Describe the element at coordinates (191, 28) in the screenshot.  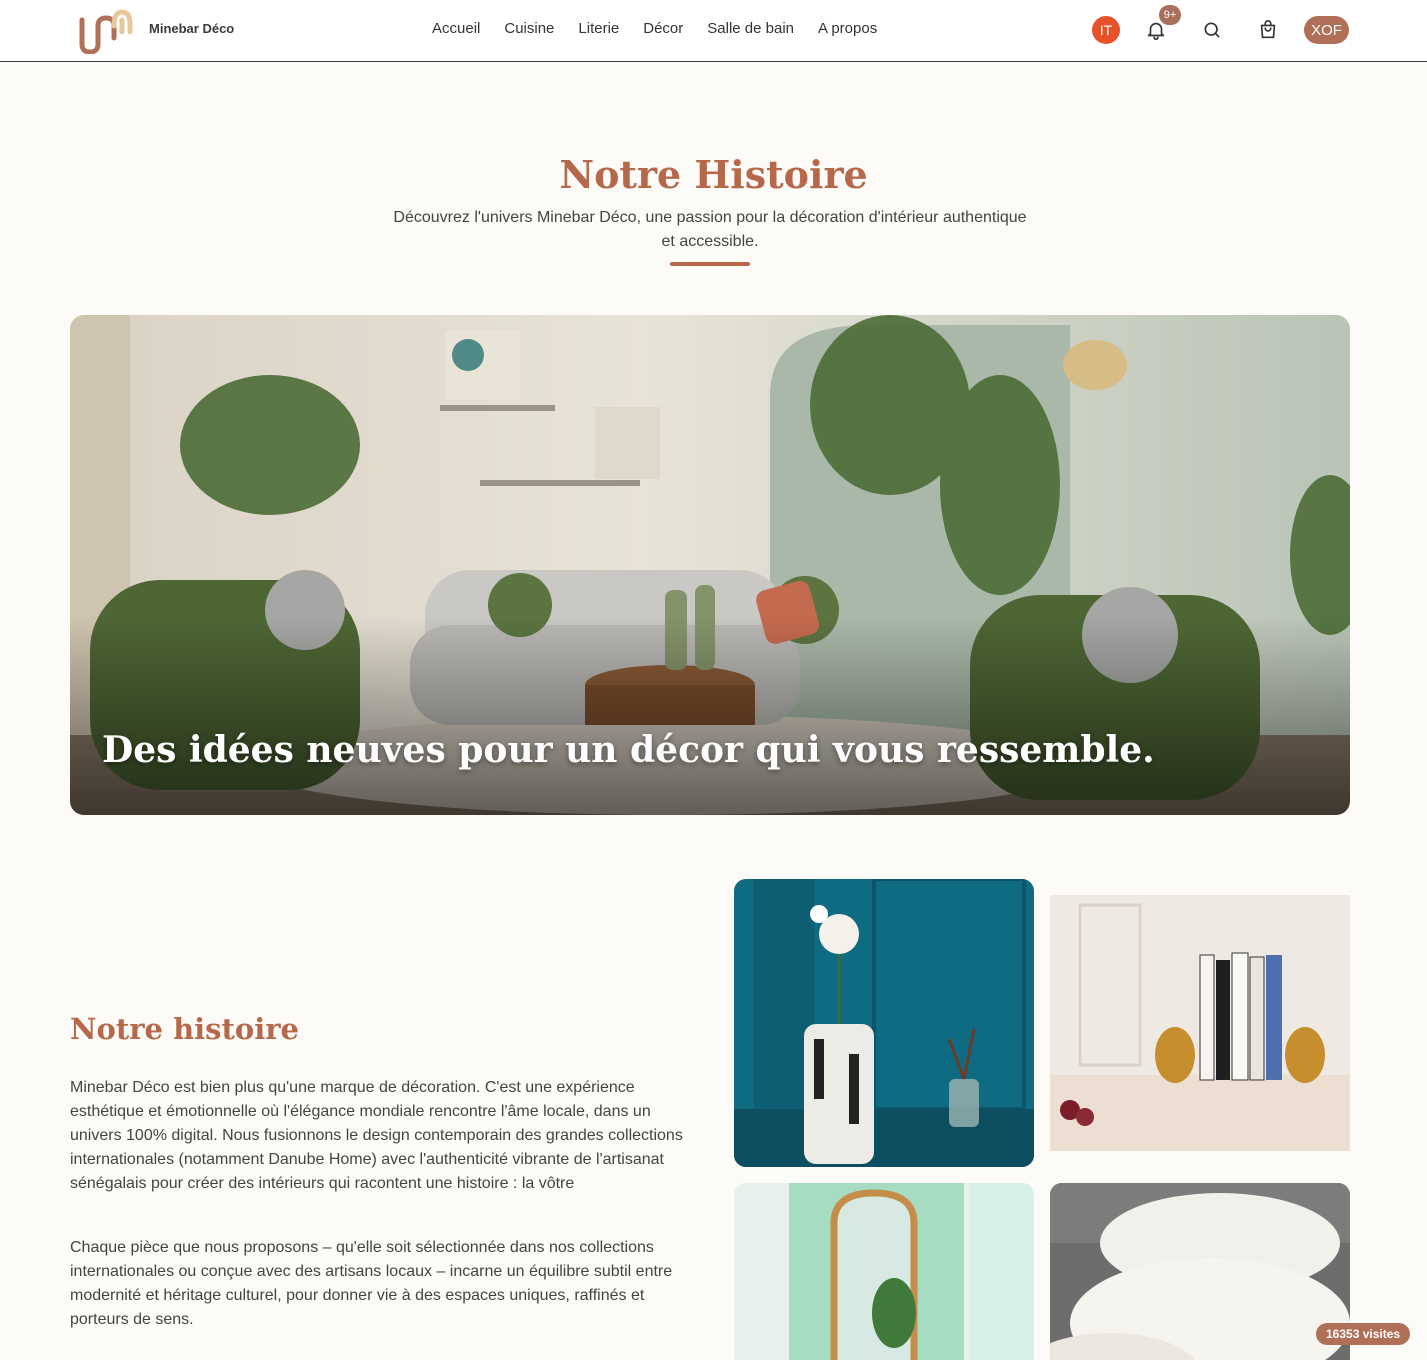
I see `brand-name: Minebar Déco` at that location.